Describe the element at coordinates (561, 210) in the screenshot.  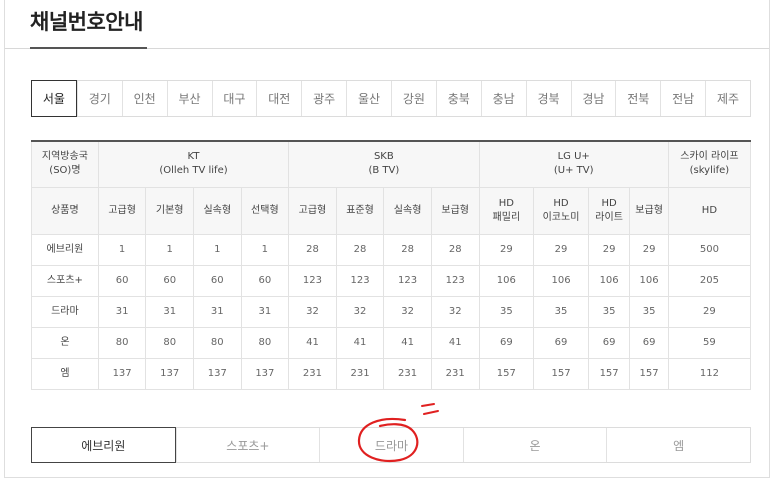
I see `product-header-9: HD 이코노미` at that location.